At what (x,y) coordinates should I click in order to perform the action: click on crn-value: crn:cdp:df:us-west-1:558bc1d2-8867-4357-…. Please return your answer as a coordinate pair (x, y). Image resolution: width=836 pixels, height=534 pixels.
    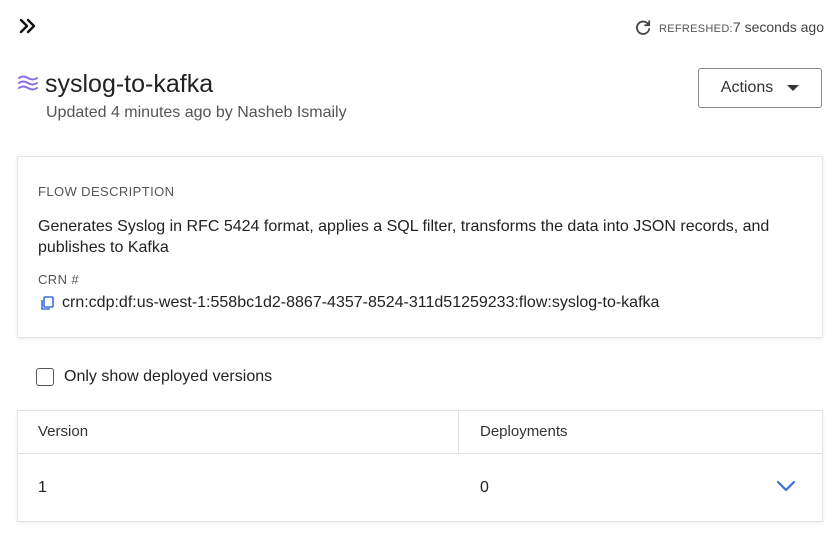
    Looking at the image, I should click on (361, 302).